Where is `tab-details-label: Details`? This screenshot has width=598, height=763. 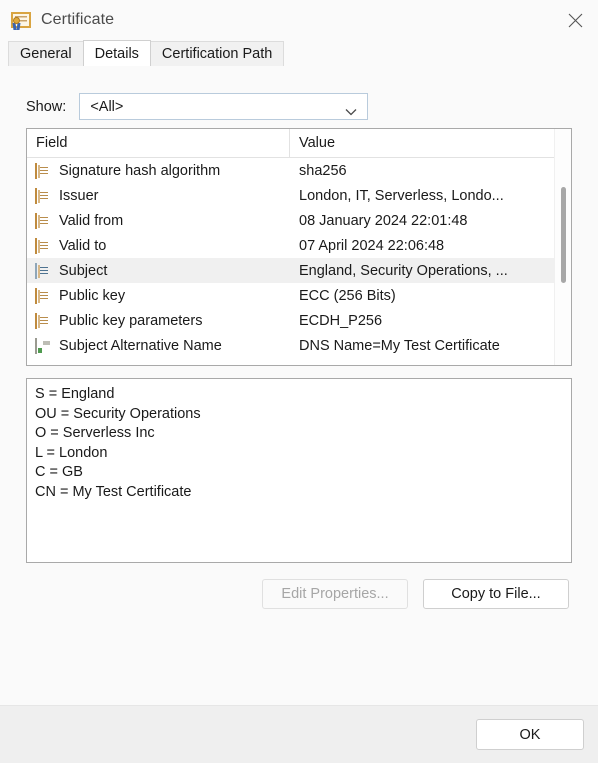
tab-details-label: Details is located at coordinates (116, 53).